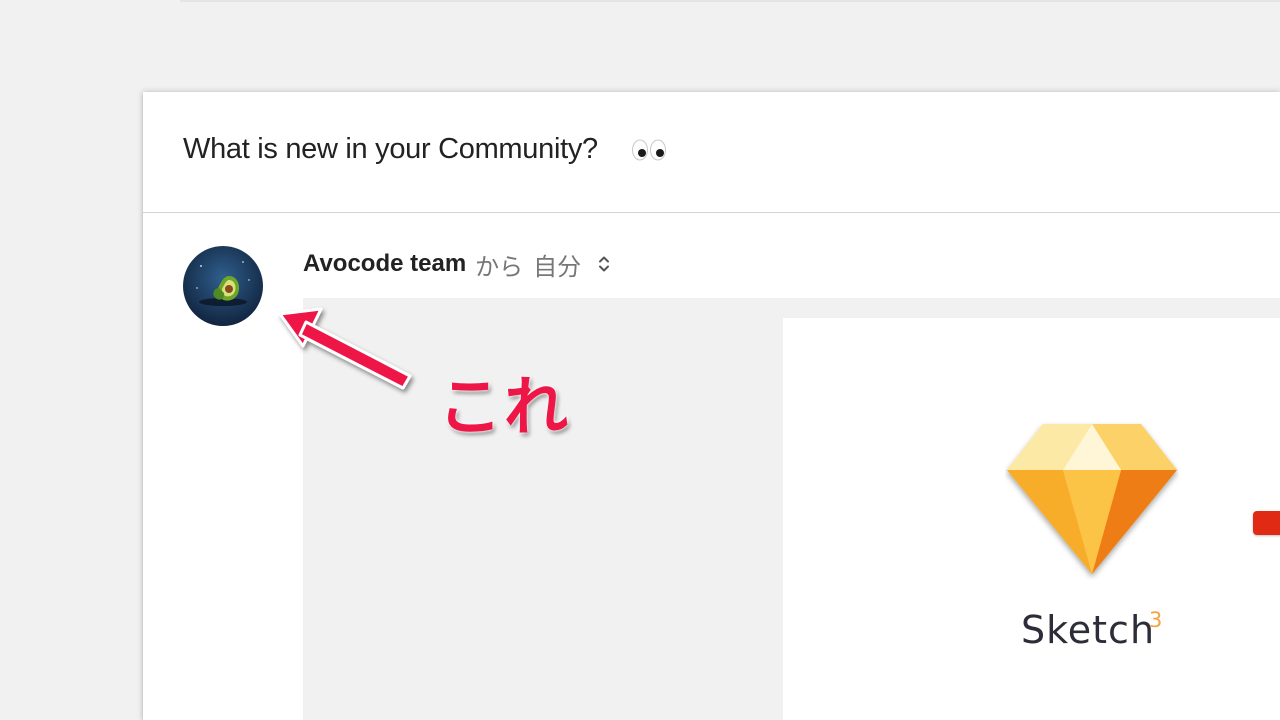 Image resolution: width=1280 pixels, height=720 pixels. I want to click on sketch-version: 3, so click(1156, 620).